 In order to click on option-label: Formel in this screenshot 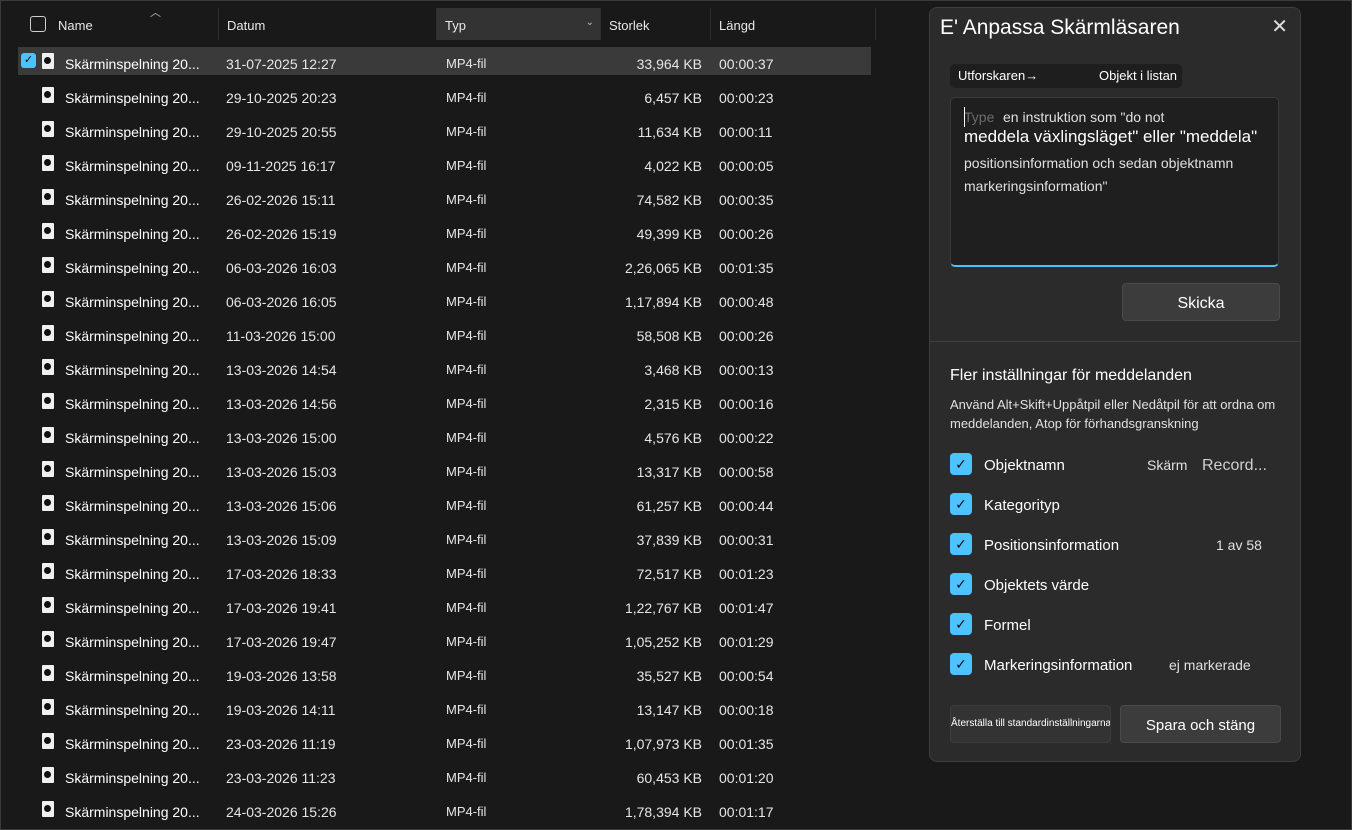, I will do `click(1007, 625)`.